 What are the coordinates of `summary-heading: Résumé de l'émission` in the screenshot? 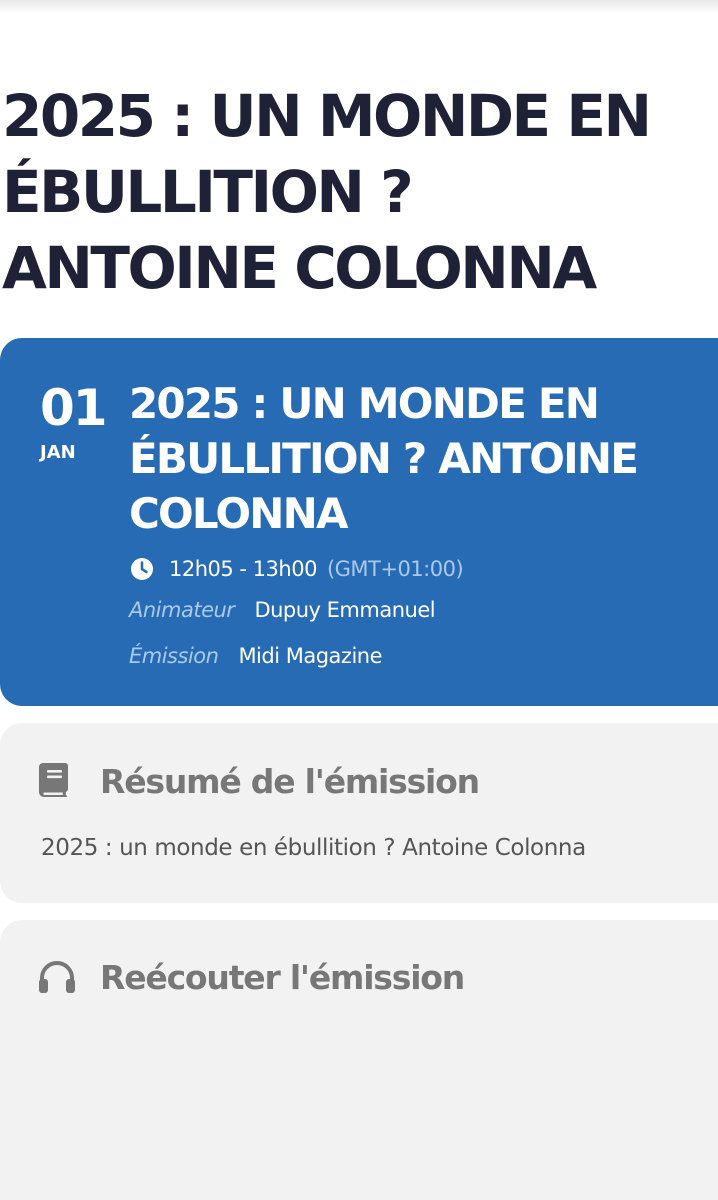 It's located at (290, 781).